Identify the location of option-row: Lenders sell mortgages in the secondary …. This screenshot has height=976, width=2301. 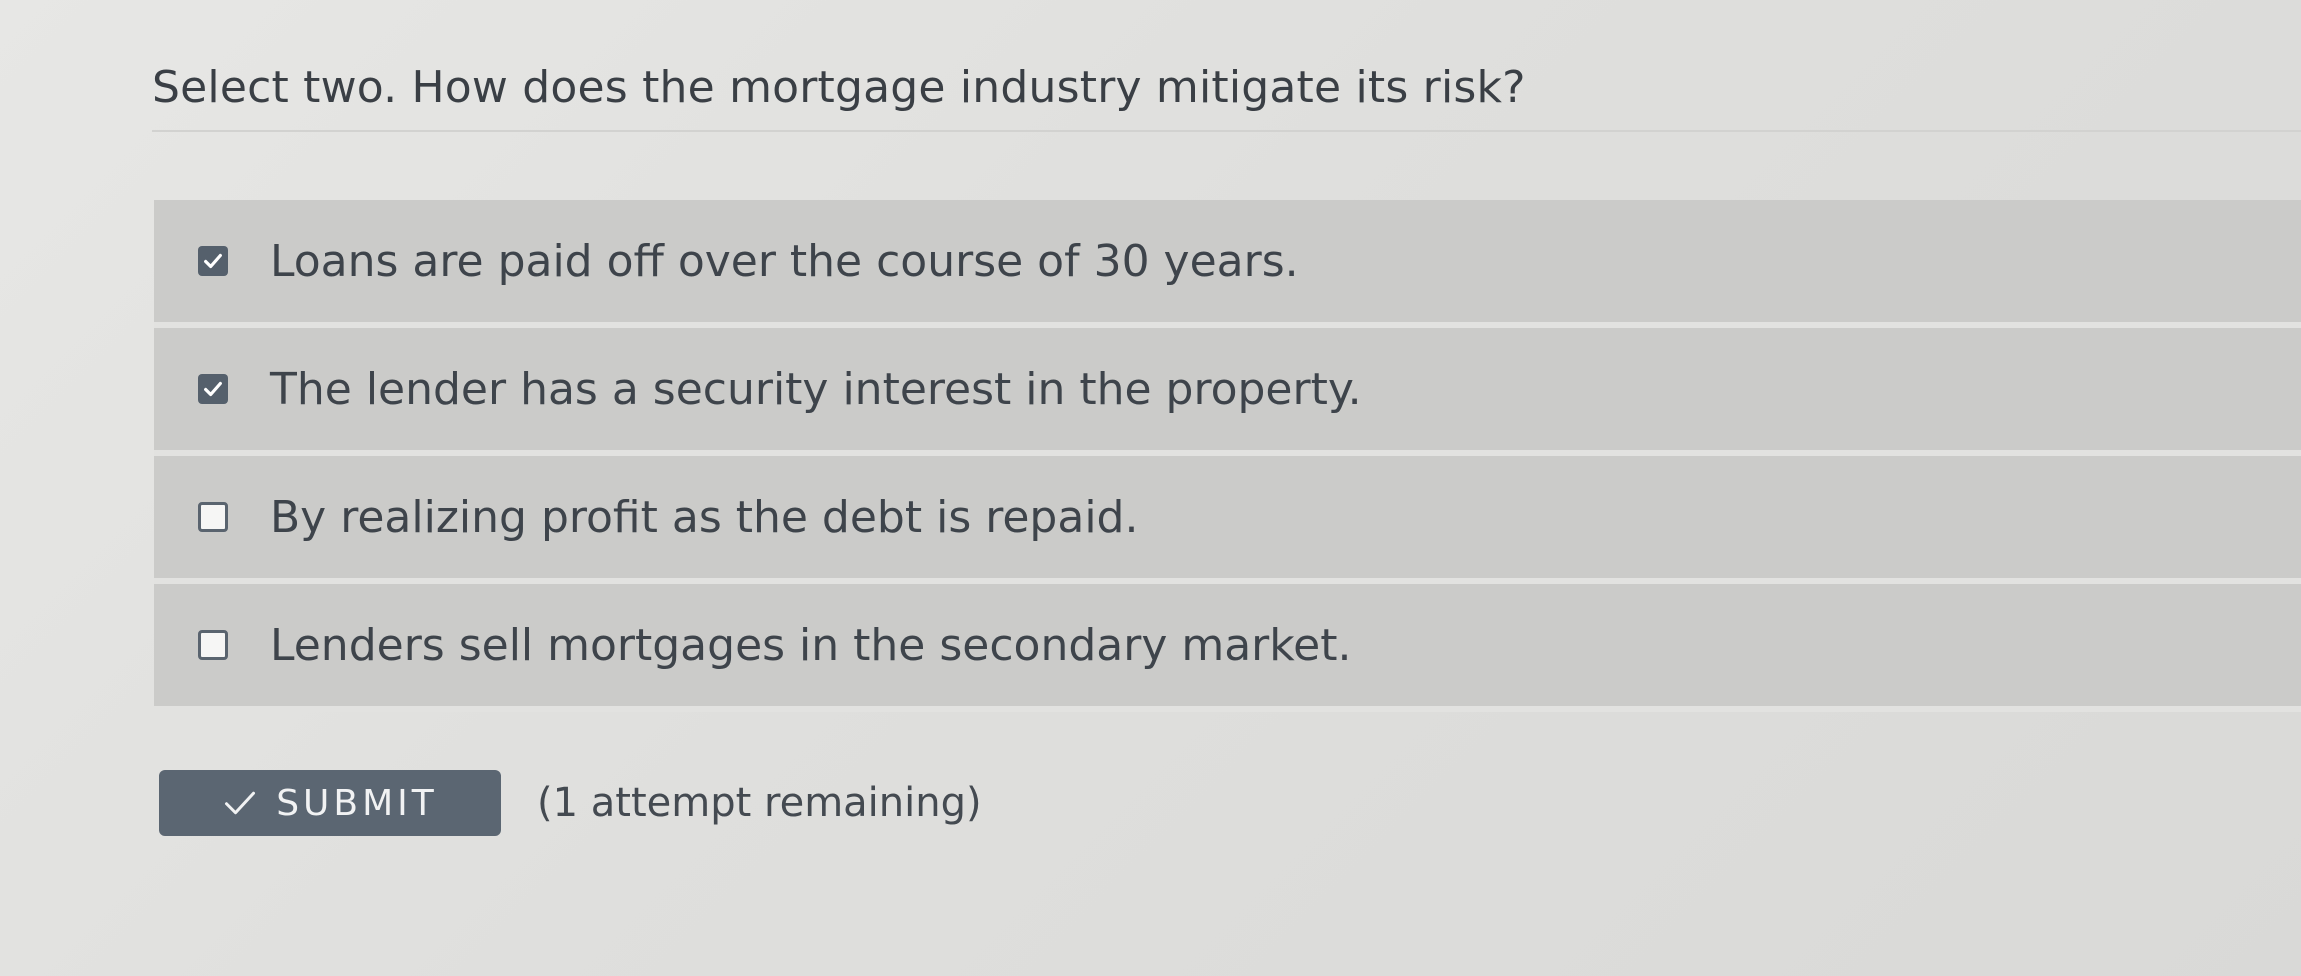
(1227, 648).